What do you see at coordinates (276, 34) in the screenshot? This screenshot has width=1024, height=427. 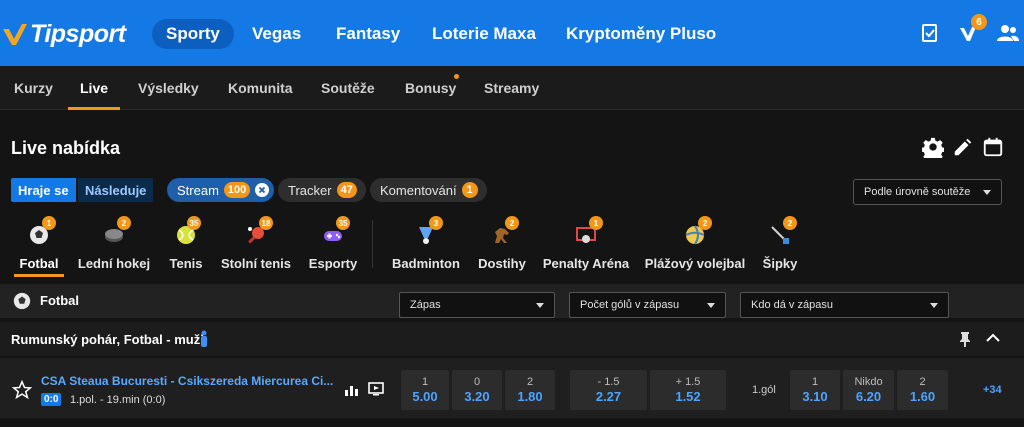 I see `nav-vegas: Vegas` at bounding box center [276, 34].